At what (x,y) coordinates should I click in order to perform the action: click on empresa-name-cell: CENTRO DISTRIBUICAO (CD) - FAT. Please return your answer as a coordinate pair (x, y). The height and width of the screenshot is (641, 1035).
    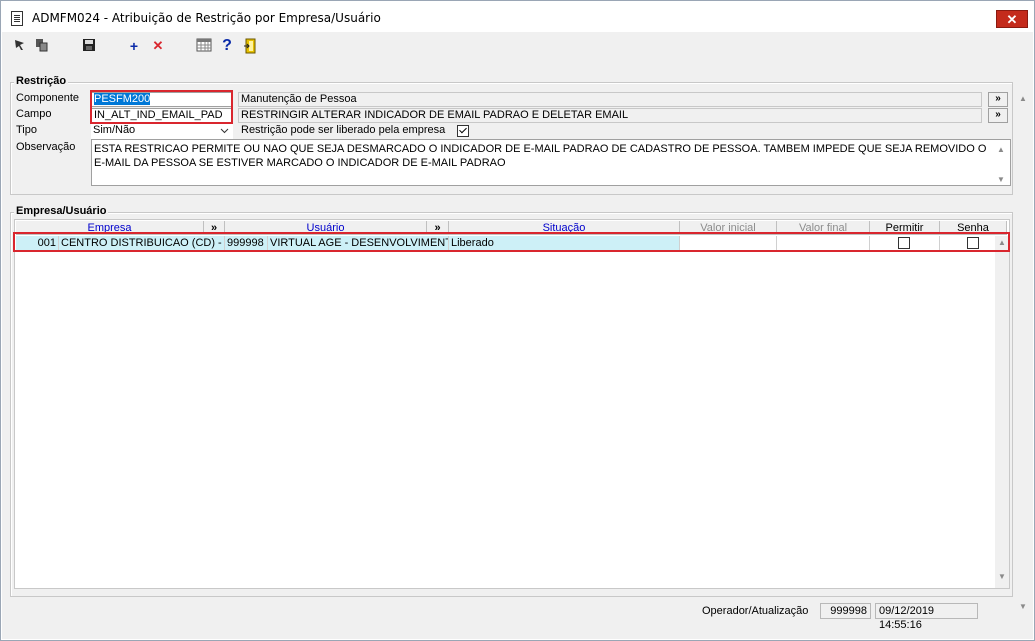
    Looking at the image, I should click on (142, 243).